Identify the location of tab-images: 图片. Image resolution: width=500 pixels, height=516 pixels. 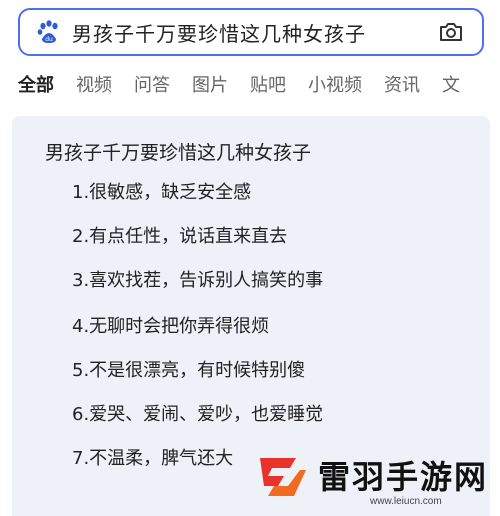
(210, 84).